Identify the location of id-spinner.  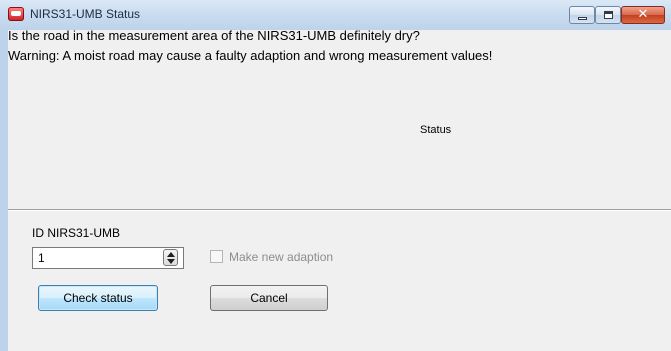
(170, 257).